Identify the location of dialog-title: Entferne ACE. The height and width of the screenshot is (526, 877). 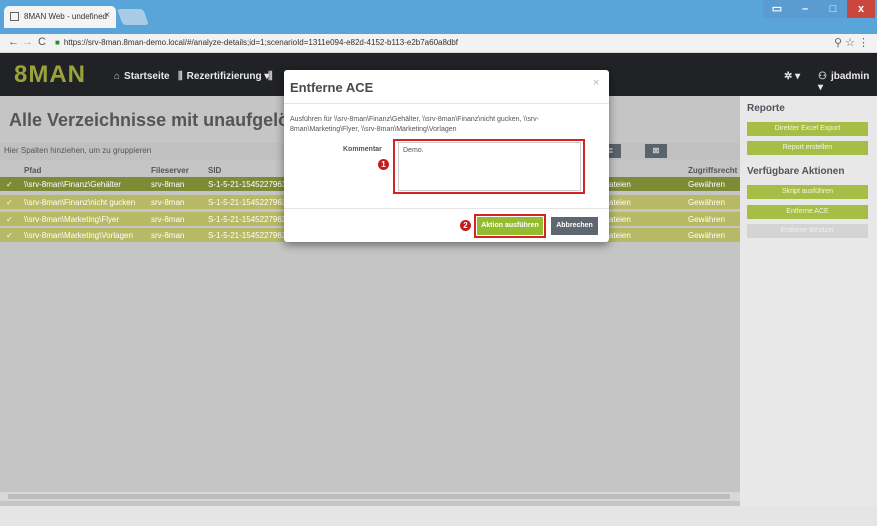
(332, 87).